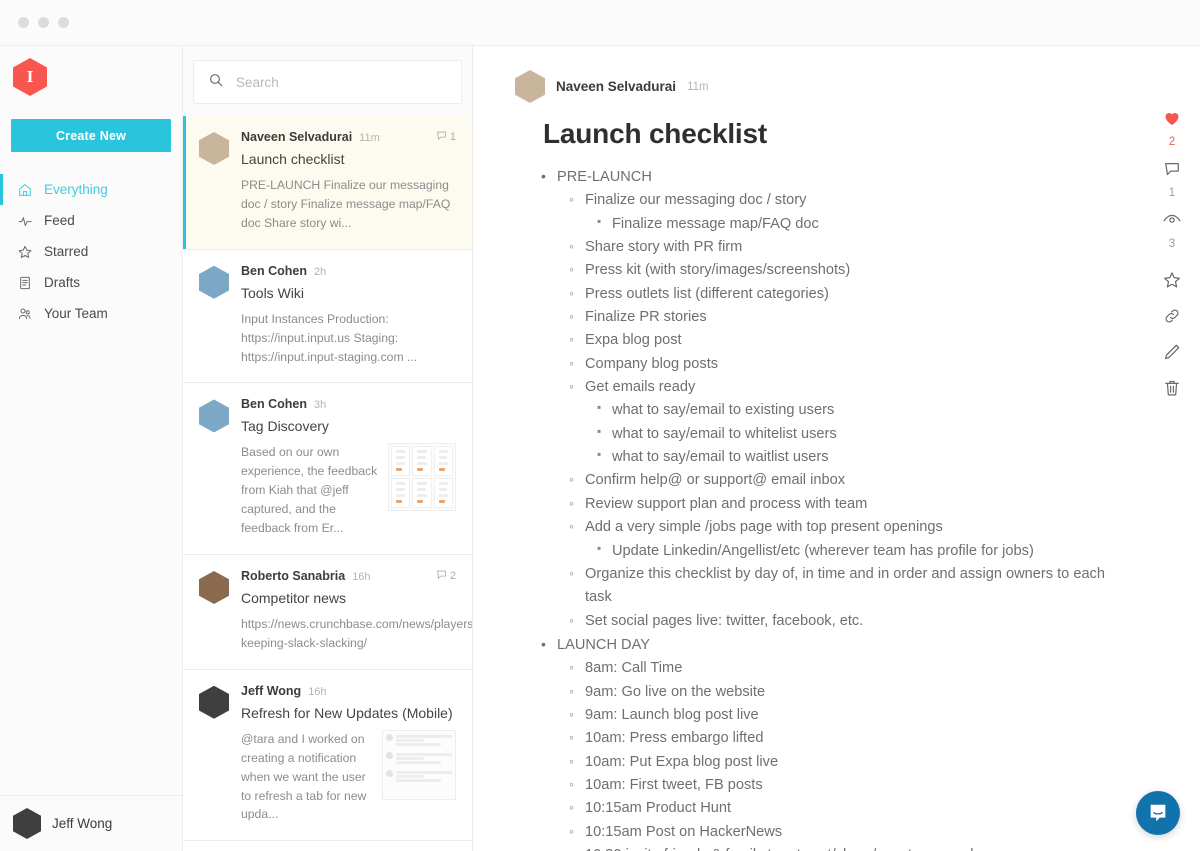 The image size is (1200, 851). What do you see at coordinates (1172, 230) in the screenshot?
I see `views-action: 3` at bounding box center [1172, 230].